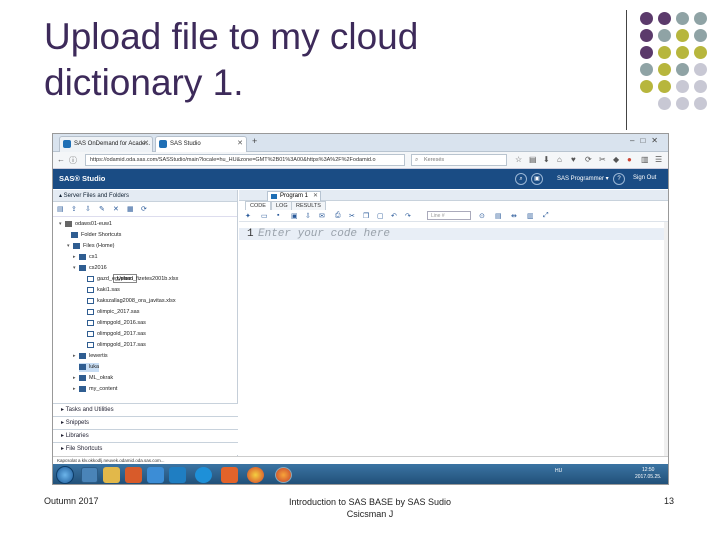 The width and height of the screenshot is (720, 540). I want to click on section-file-shortcuts: ▸ File Shortcuts, so click(145, 448).